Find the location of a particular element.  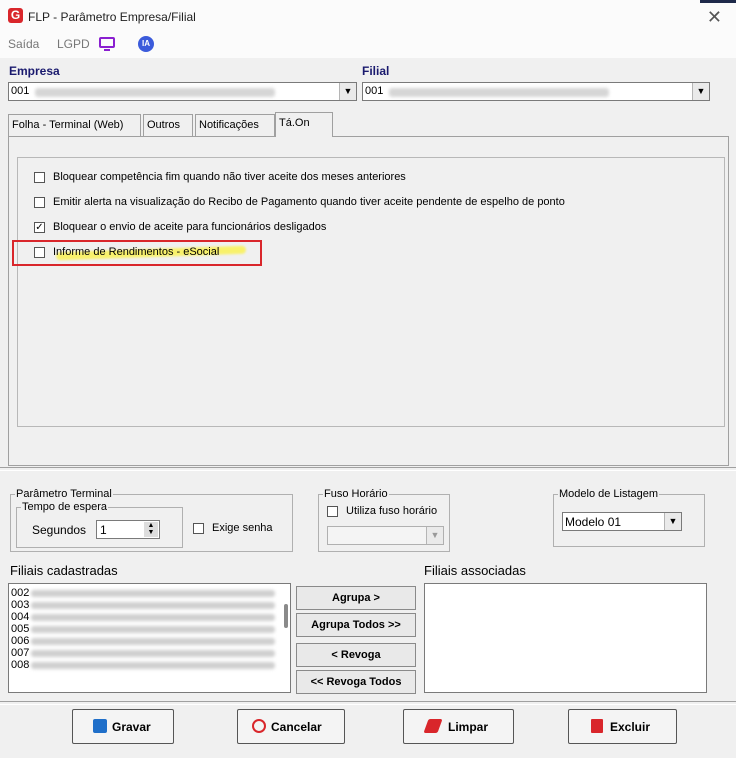

lgpd-button: LGPD is located at coordinates (73, 44).